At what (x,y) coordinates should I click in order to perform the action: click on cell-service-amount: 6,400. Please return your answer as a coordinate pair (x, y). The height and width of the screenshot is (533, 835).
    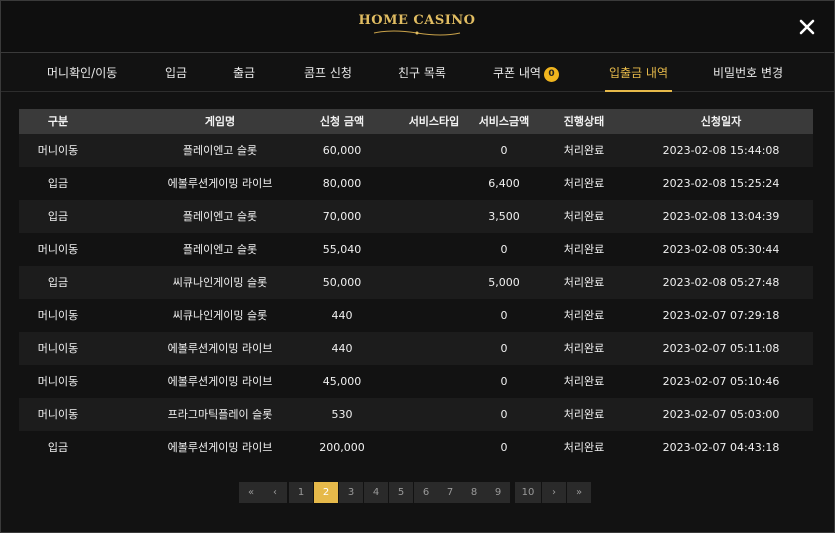
    Looking at the image, I should click on (504, 183).